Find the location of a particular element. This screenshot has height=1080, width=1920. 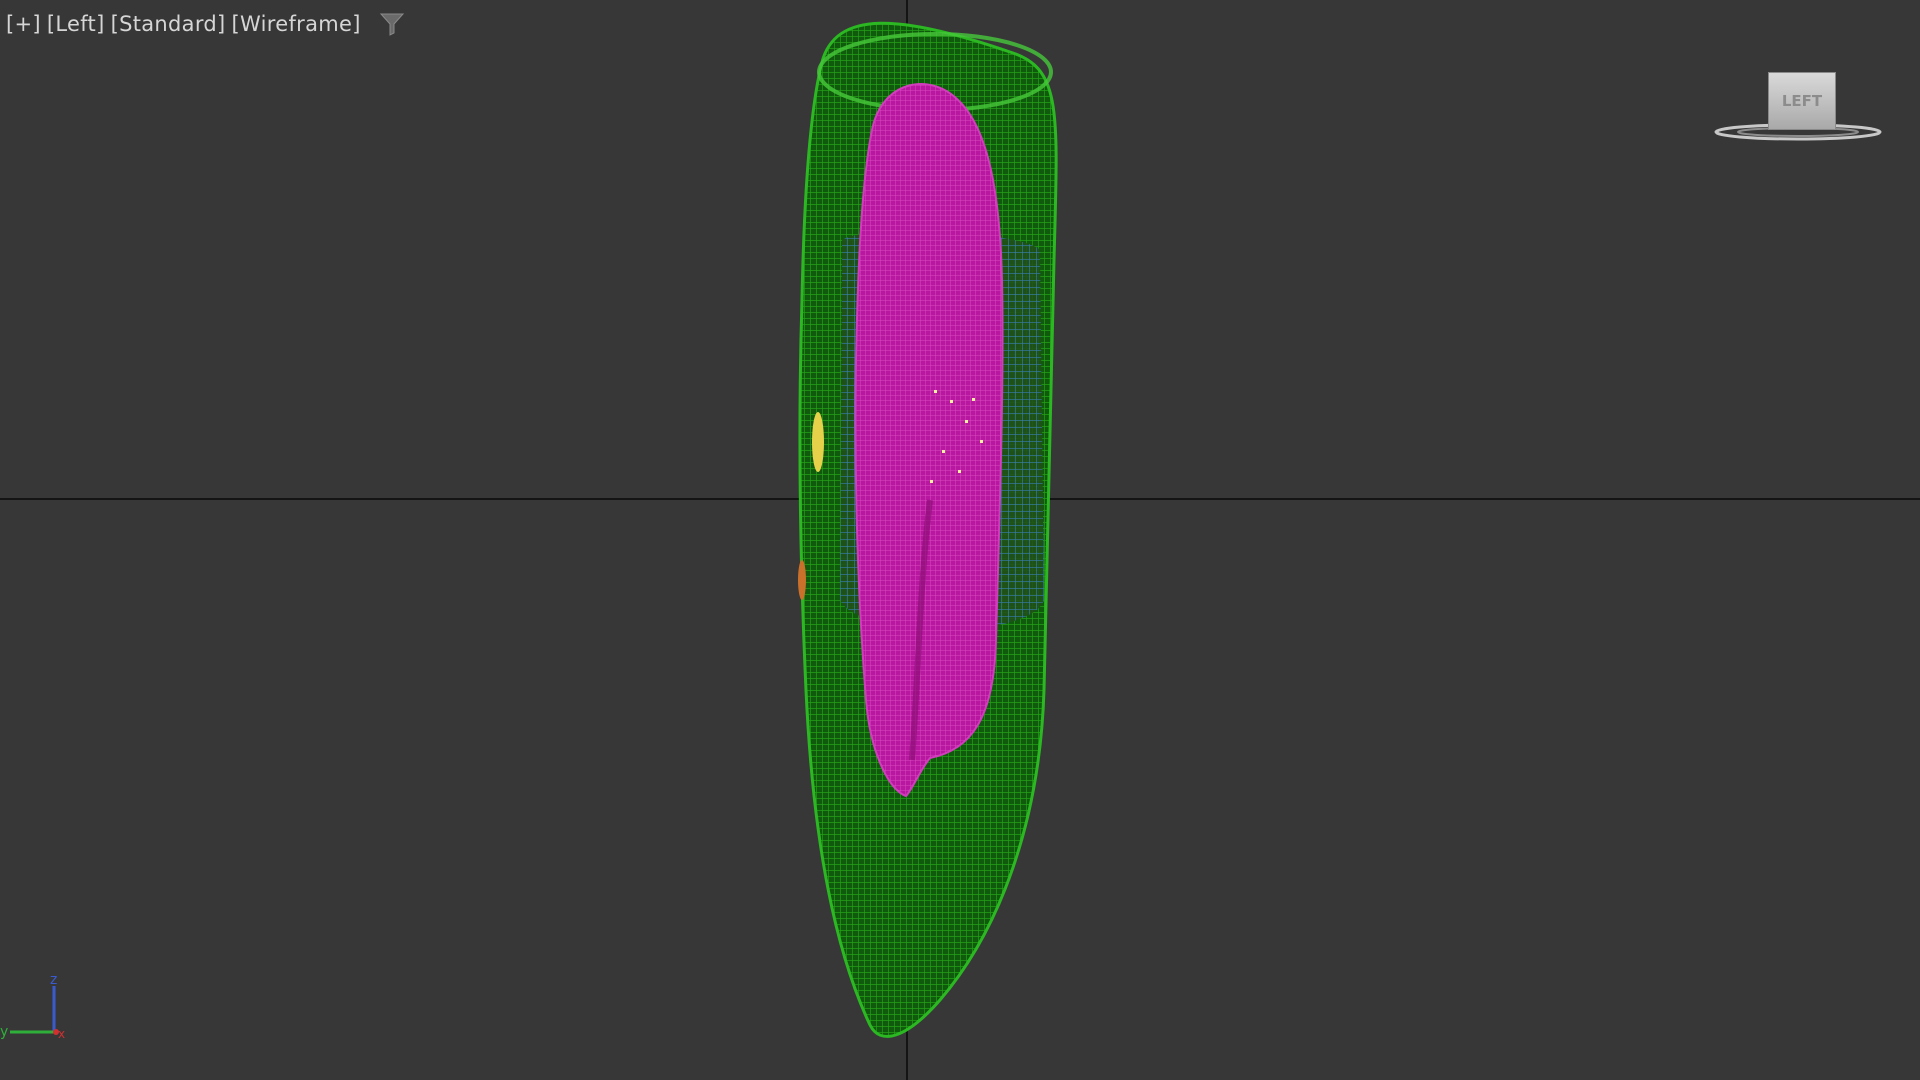

viewport-shading-menu: [Standard] is located at coordinates (168, 24).